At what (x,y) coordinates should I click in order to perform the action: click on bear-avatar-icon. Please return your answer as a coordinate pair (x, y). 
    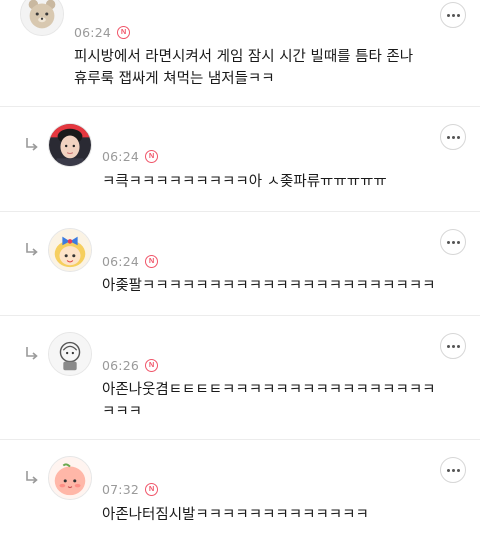
    Looking at the image, I should click on (42, 18).